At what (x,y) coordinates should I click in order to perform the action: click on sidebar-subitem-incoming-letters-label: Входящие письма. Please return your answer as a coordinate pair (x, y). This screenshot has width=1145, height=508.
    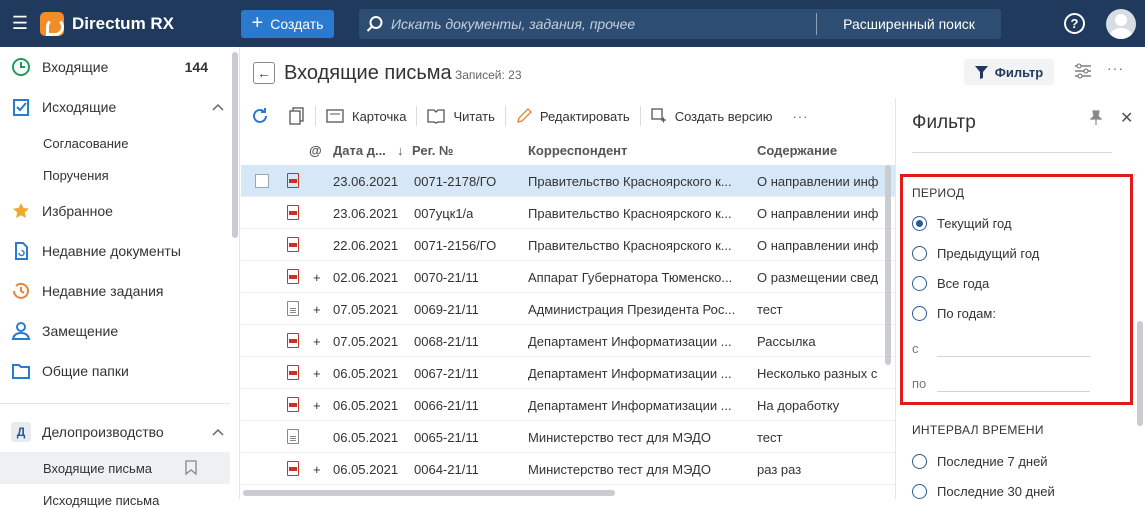
    Looking at the image, I should click on (97, 468).